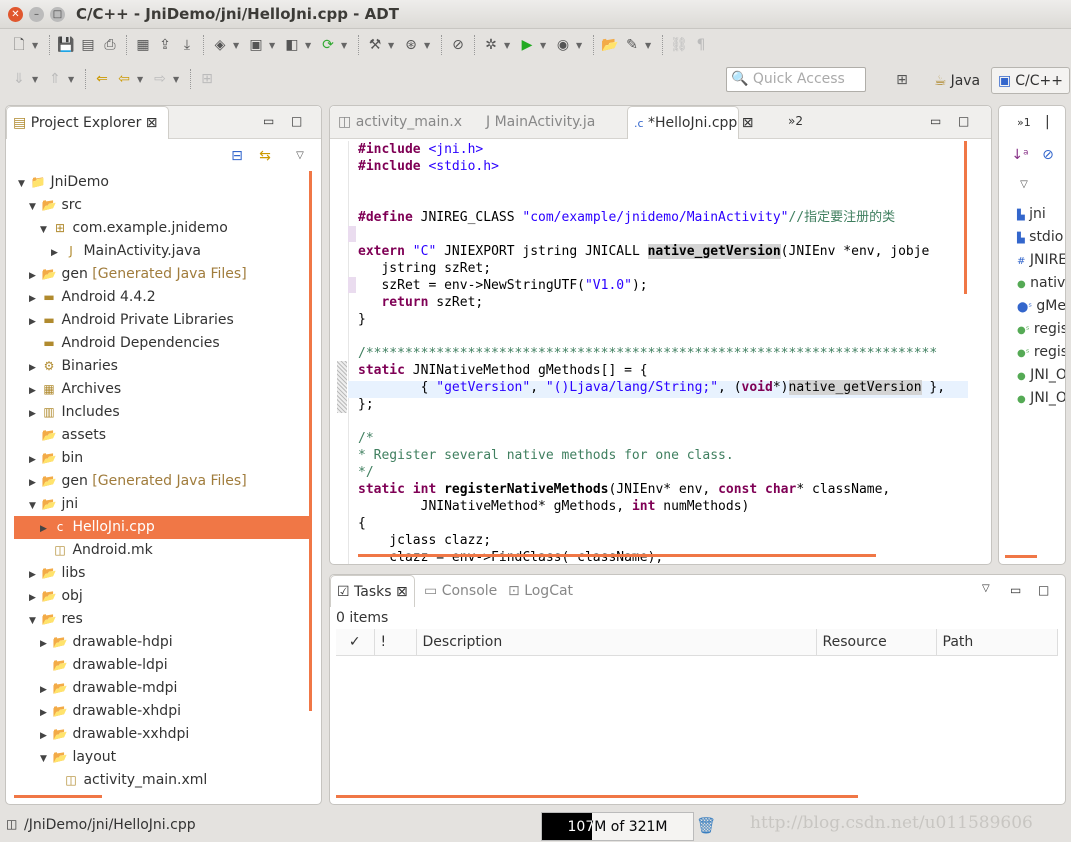  Describe the element at coordinates (701, 45) in the screenshot. I see `toggle-icon: ¶` at that location.